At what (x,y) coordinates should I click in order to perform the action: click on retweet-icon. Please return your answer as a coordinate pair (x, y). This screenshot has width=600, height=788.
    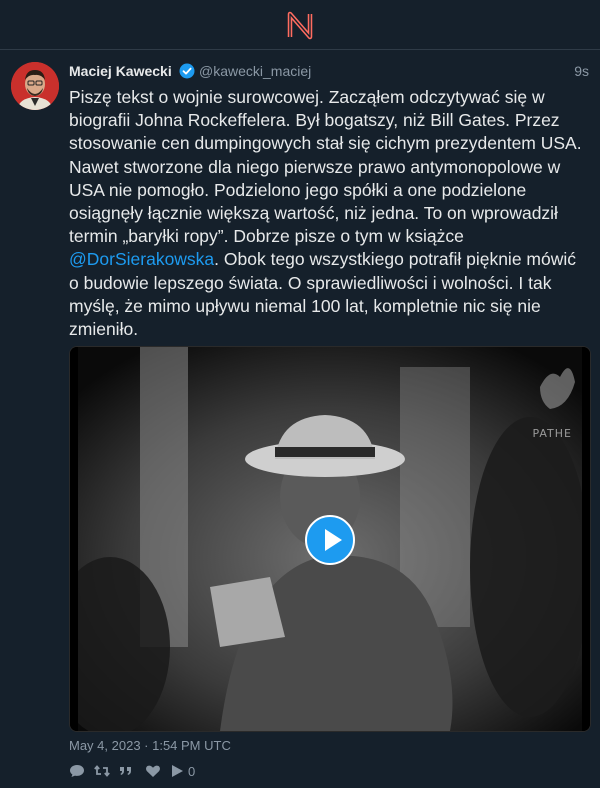
    Looking at the image, I should click on (102, 771).